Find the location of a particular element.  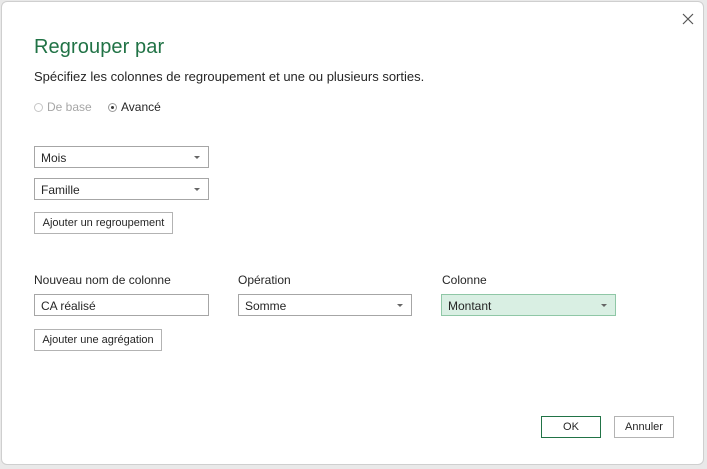

grouping-select-2: Famille is located at coordinates (121, 189).